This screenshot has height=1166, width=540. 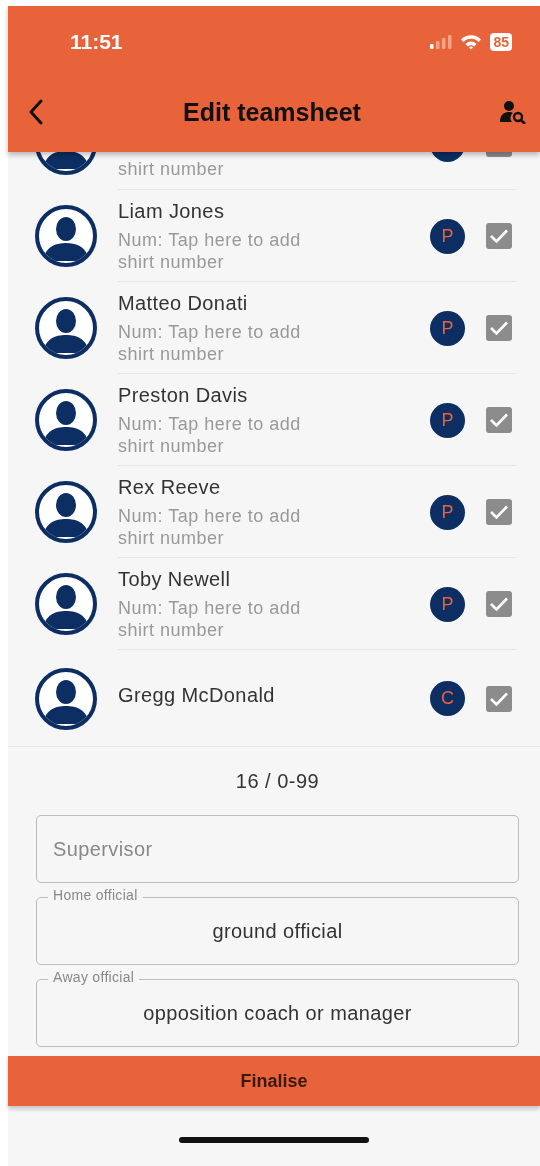 I want to click on player-name: Rex Reeve, so click(x=170, y=487).